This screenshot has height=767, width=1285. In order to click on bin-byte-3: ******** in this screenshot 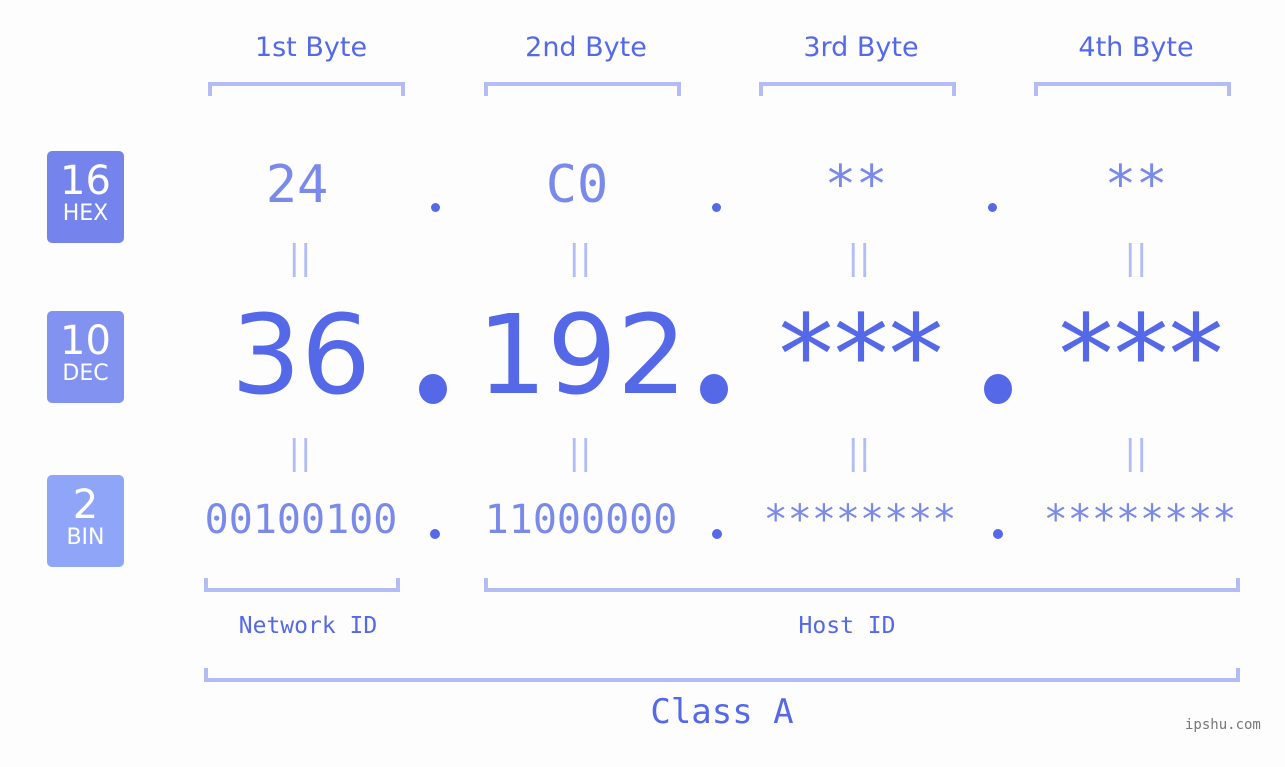, I will do `click(860, 520)`.